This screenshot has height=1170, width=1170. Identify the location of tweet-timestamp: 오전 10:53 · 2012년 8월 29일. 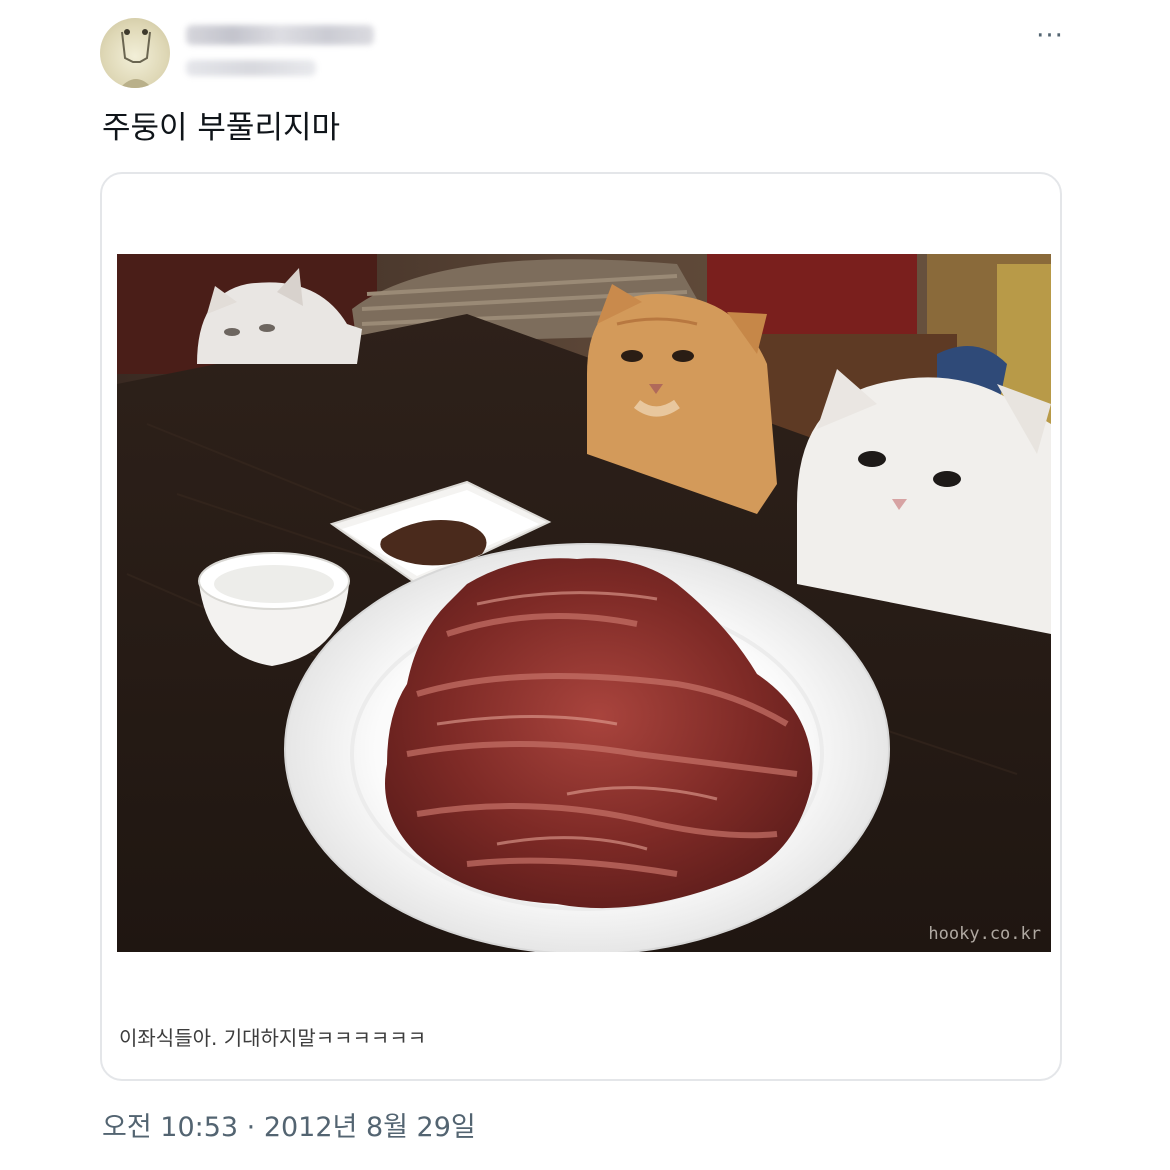
(289, 1128).